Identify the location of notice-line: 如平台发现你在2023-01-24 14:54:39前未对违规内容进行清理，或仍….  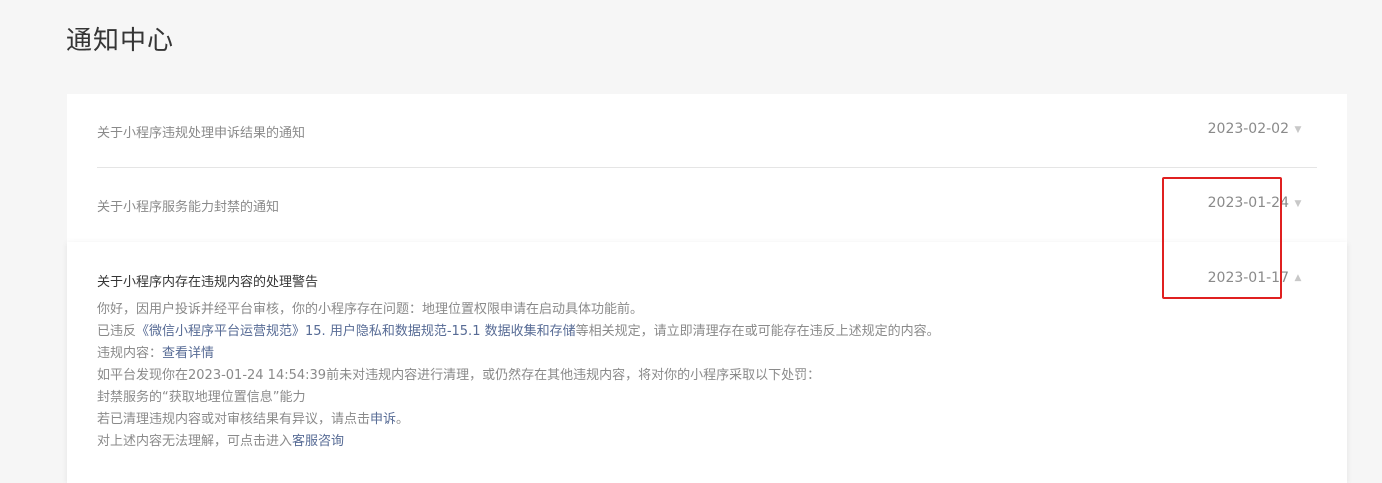
(687, 376).